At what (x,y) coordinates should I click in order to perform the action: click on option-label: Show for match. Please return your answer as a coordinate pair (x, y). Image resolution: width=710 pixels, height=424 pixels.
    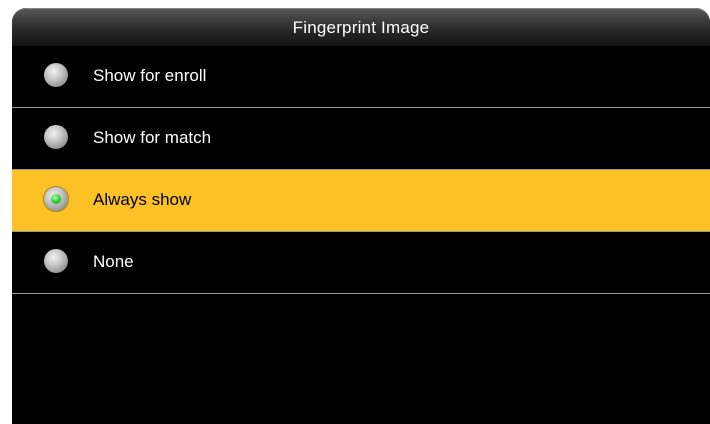
    Looking at the image, I should click on (152, 137).